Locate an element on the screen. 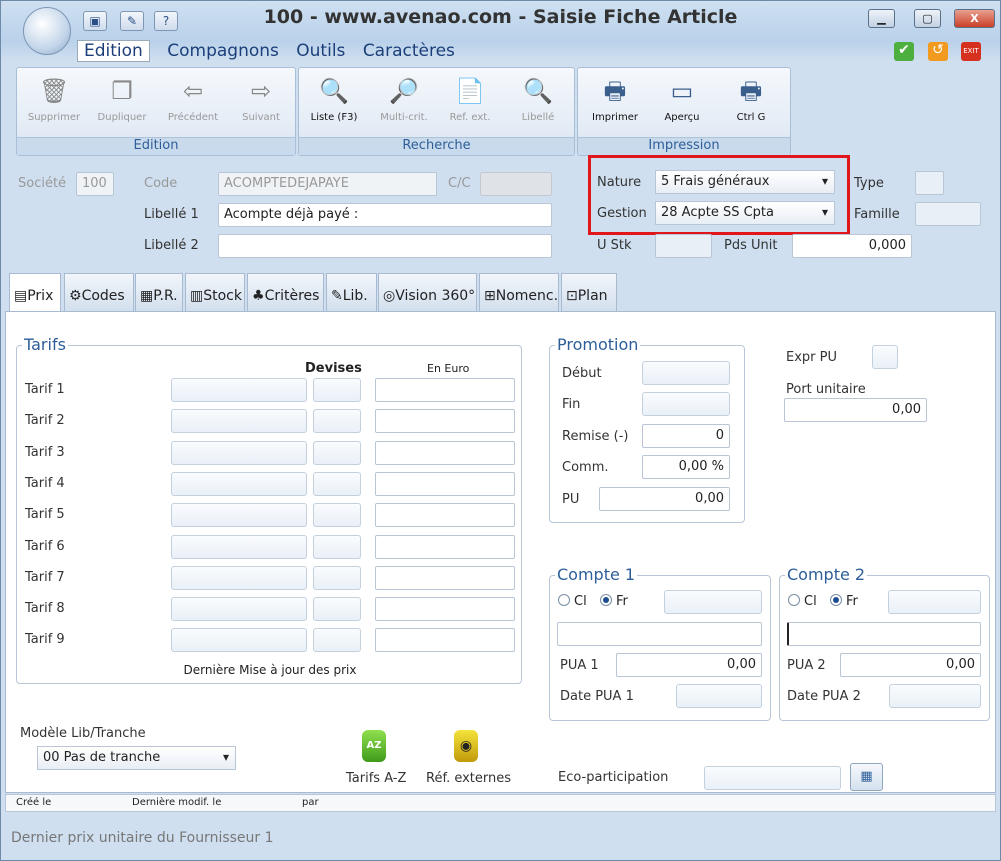 This screenshot has height=861, width=1001. precedent-button: ⇦ Précédent is located at coordinates (193, 99).